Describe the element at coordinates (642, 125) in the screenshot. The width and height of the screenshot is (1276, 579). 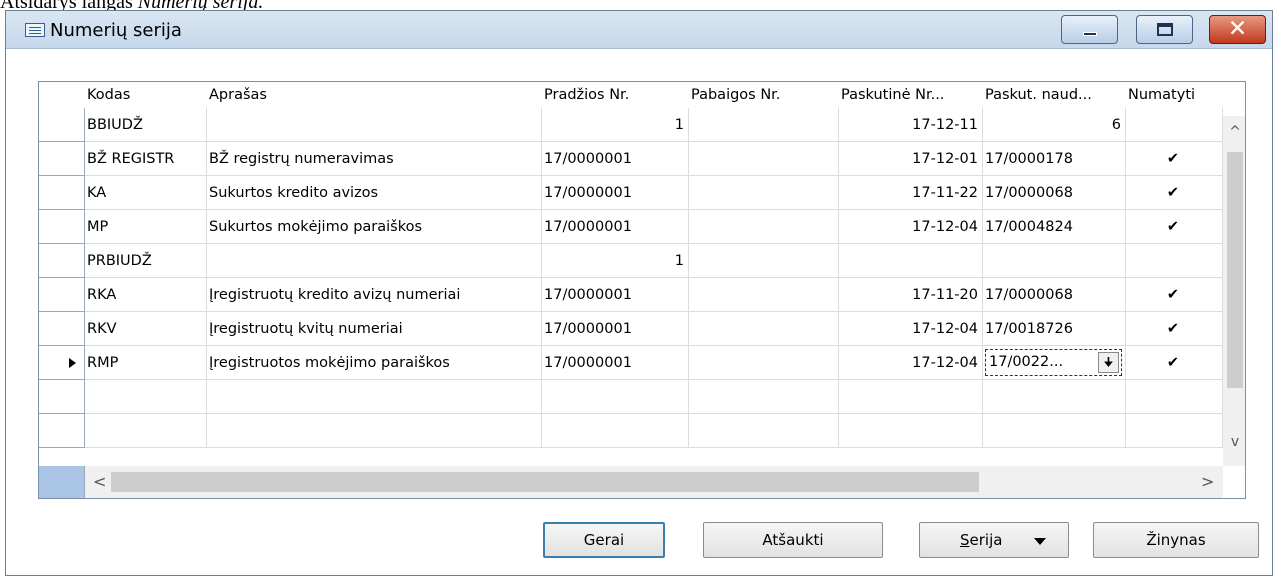
I see `table-row: BBIUDŽ 1 17-12-11 6` at that location.